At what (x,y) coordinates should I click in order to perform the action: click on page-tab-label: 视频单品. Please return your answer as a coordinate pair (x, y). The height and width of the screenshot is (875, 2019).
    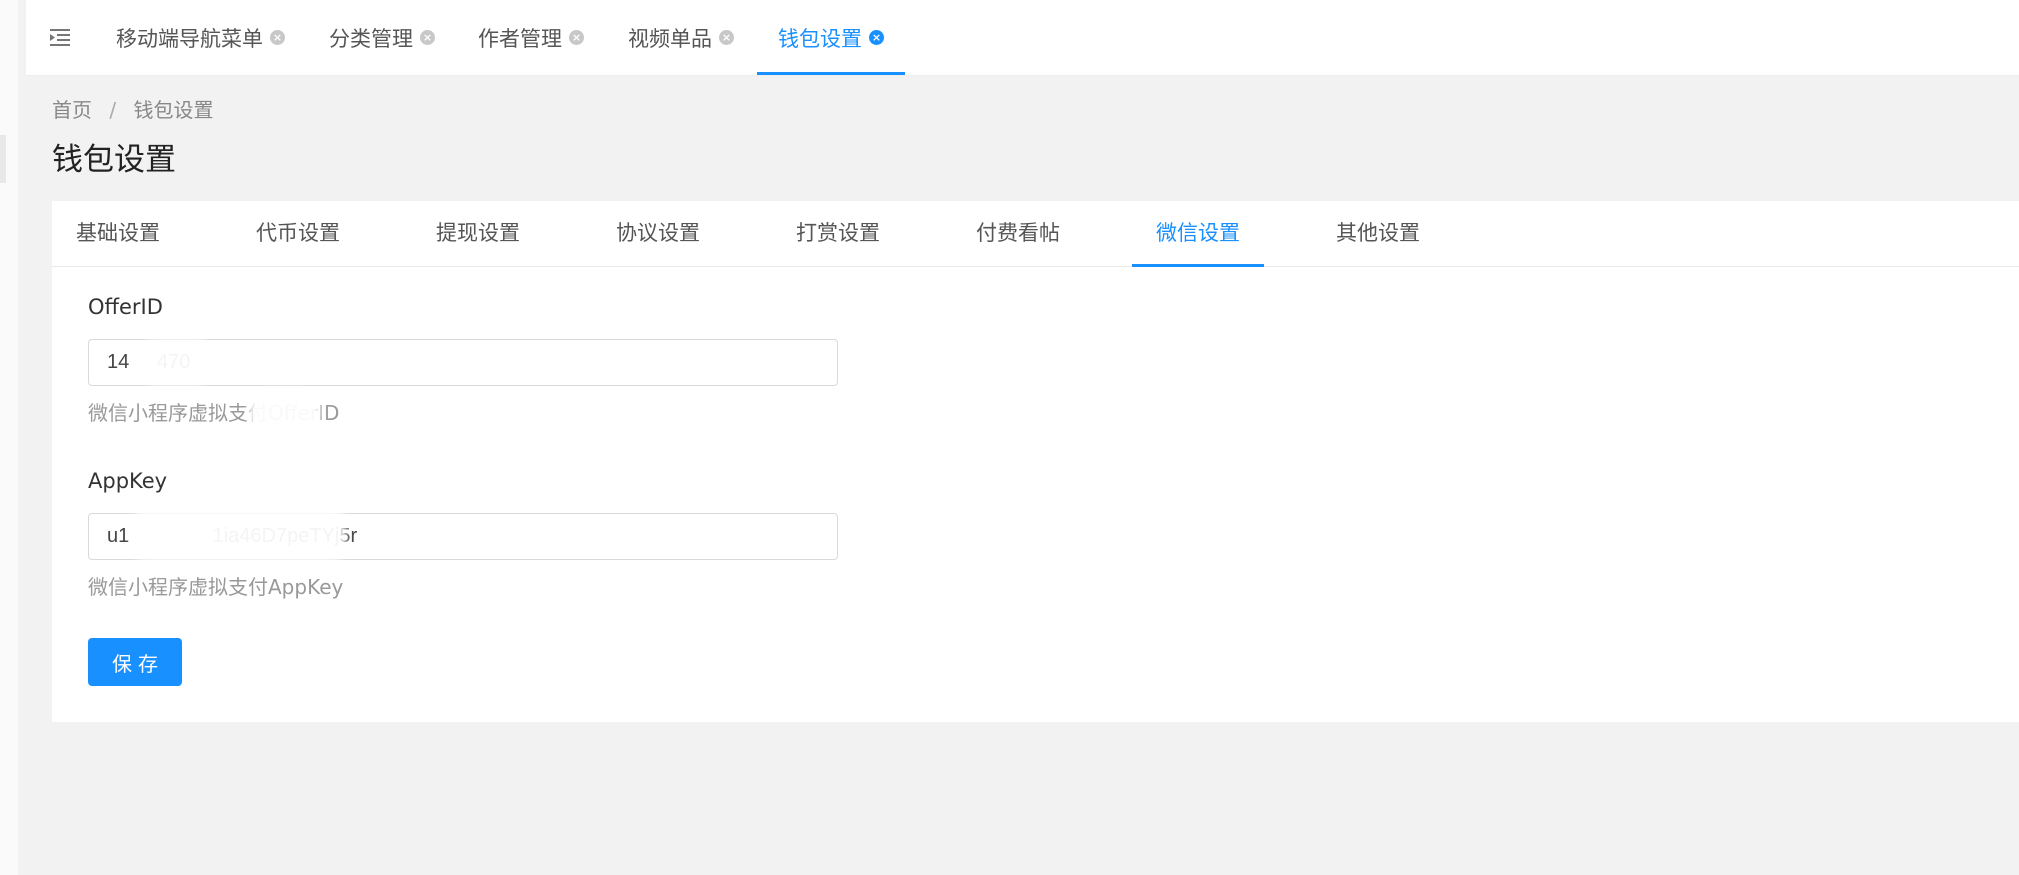
    Looking at the image, I should click on (670, 38).